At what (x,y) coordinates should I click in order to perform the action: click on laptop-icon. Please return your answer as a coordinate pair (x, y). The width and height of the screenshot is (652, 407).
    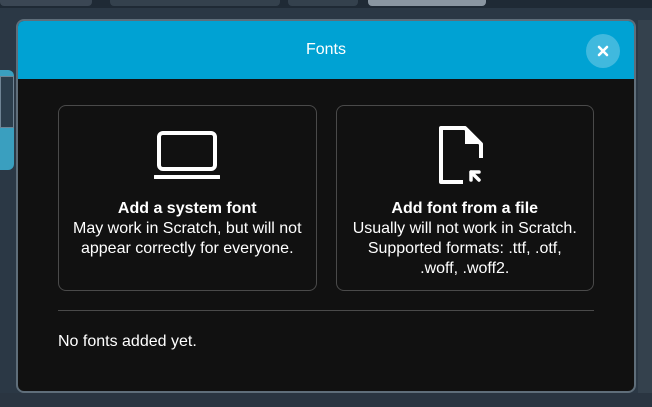
    Looking at the image, I should click on (187, 155).